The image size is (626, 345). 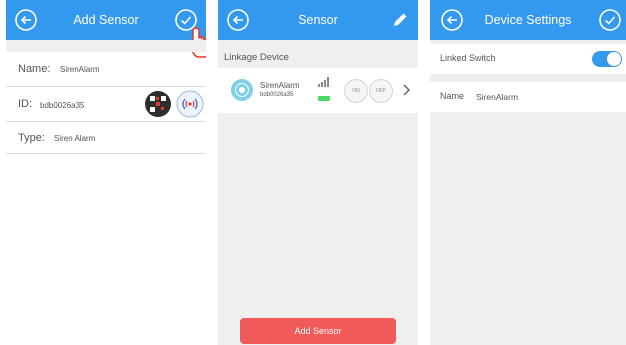 What do you see at coordinates (318, 20) in the screenshot?
I see `header-bar: Sensor` at bounding box center [318, 20].